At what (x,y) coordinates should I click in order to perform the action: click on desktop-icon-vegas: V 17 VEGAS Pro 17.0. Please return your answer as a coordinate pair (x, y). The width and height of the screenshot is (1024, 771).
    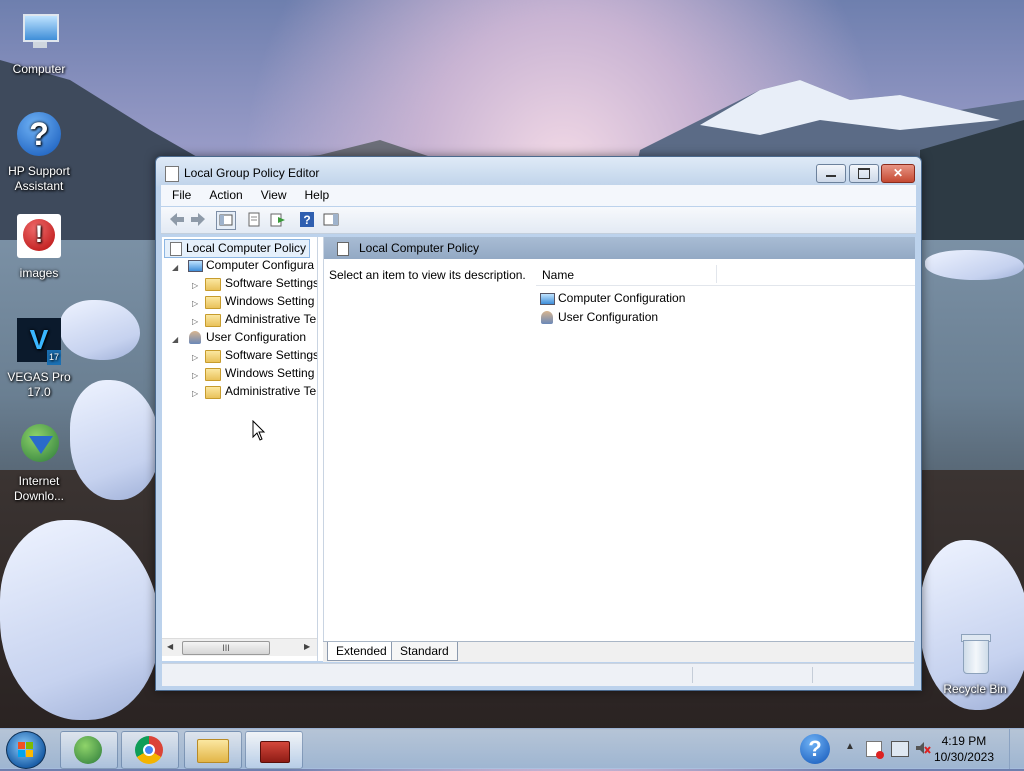
    Looking at the image, I should click on (39, 359).